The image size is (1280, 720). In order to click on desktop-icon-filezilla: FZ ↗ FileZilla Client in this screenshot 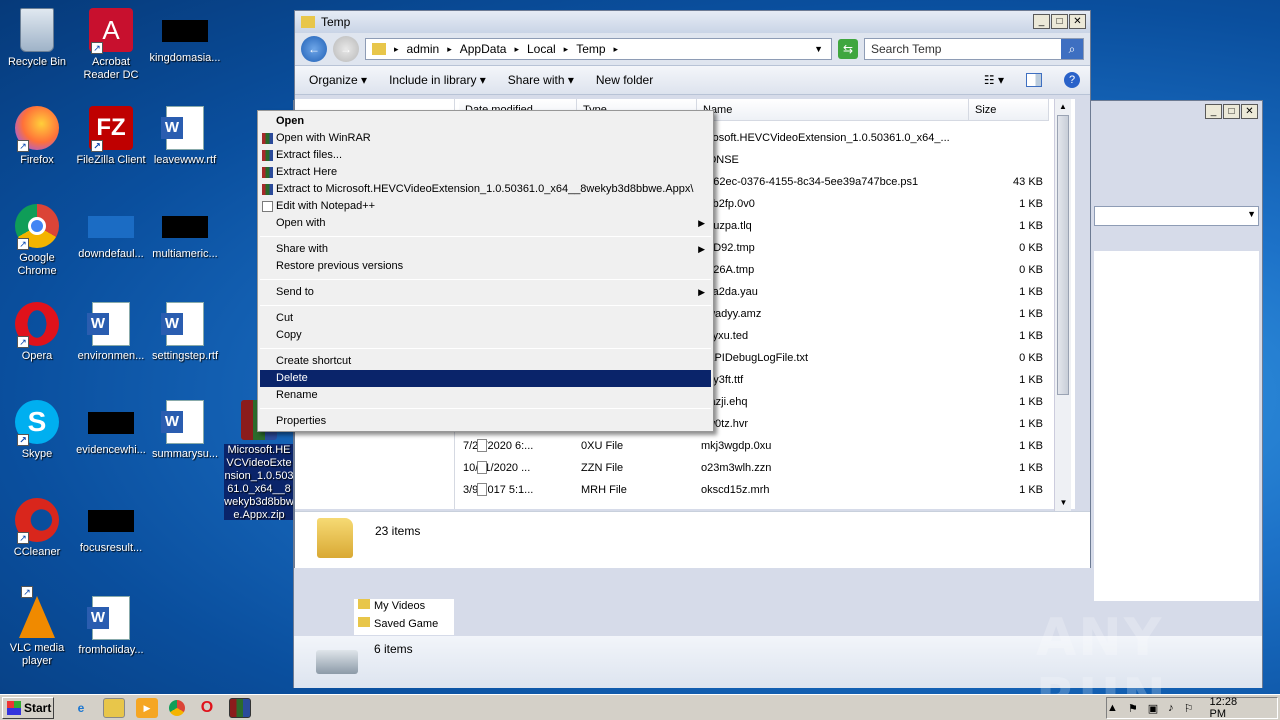, I will do `click(111, 136)`.